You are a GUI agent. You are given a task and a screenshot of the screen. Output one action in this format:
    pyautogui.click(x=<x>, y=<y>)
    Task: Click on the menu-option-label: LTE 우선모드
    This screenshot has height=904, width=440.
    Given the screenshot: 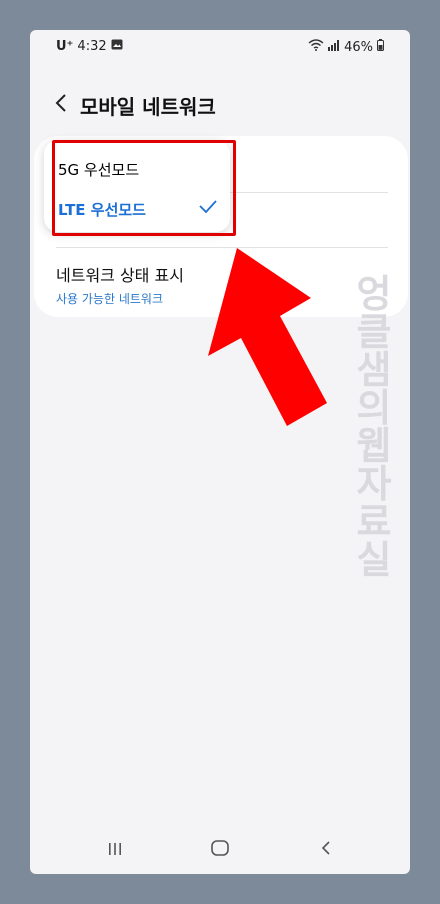 What is the action you would take?
    pyautogui.click(x=102, y=209)
    